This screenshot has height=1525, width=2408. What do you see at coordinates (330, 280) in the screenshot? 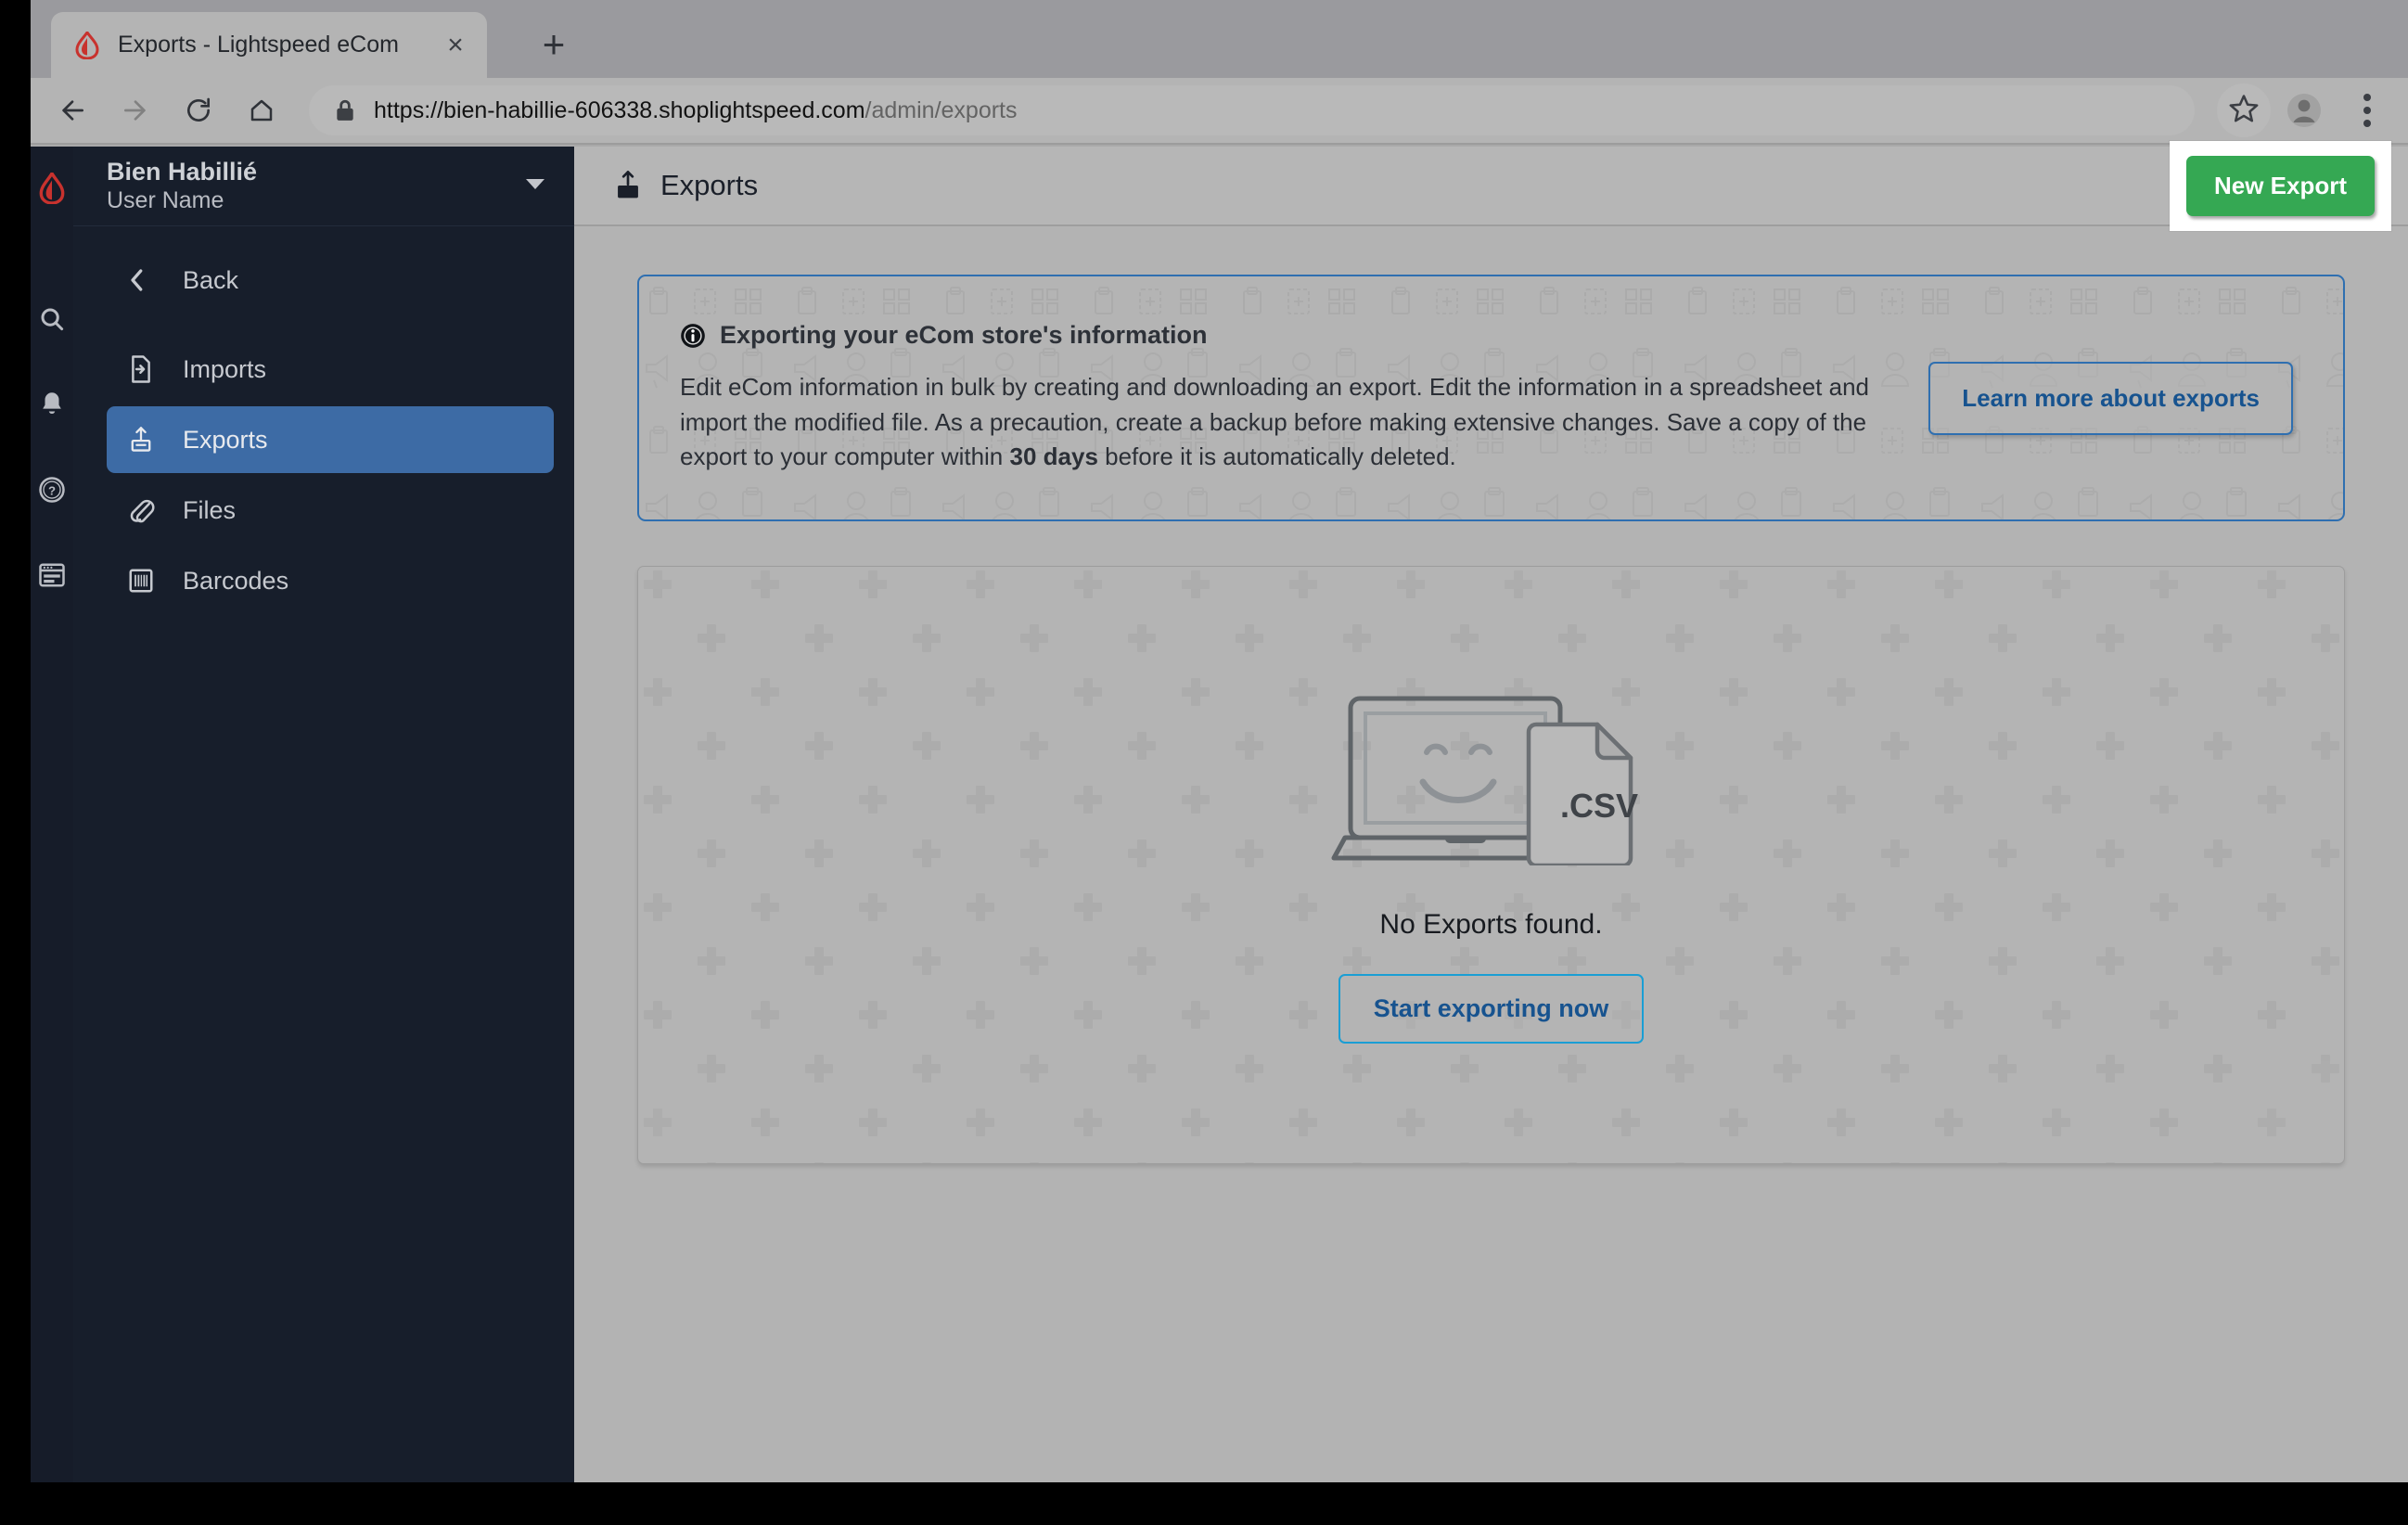
I see `sidebar-item-back: Back` at bounding box center [330, 280].